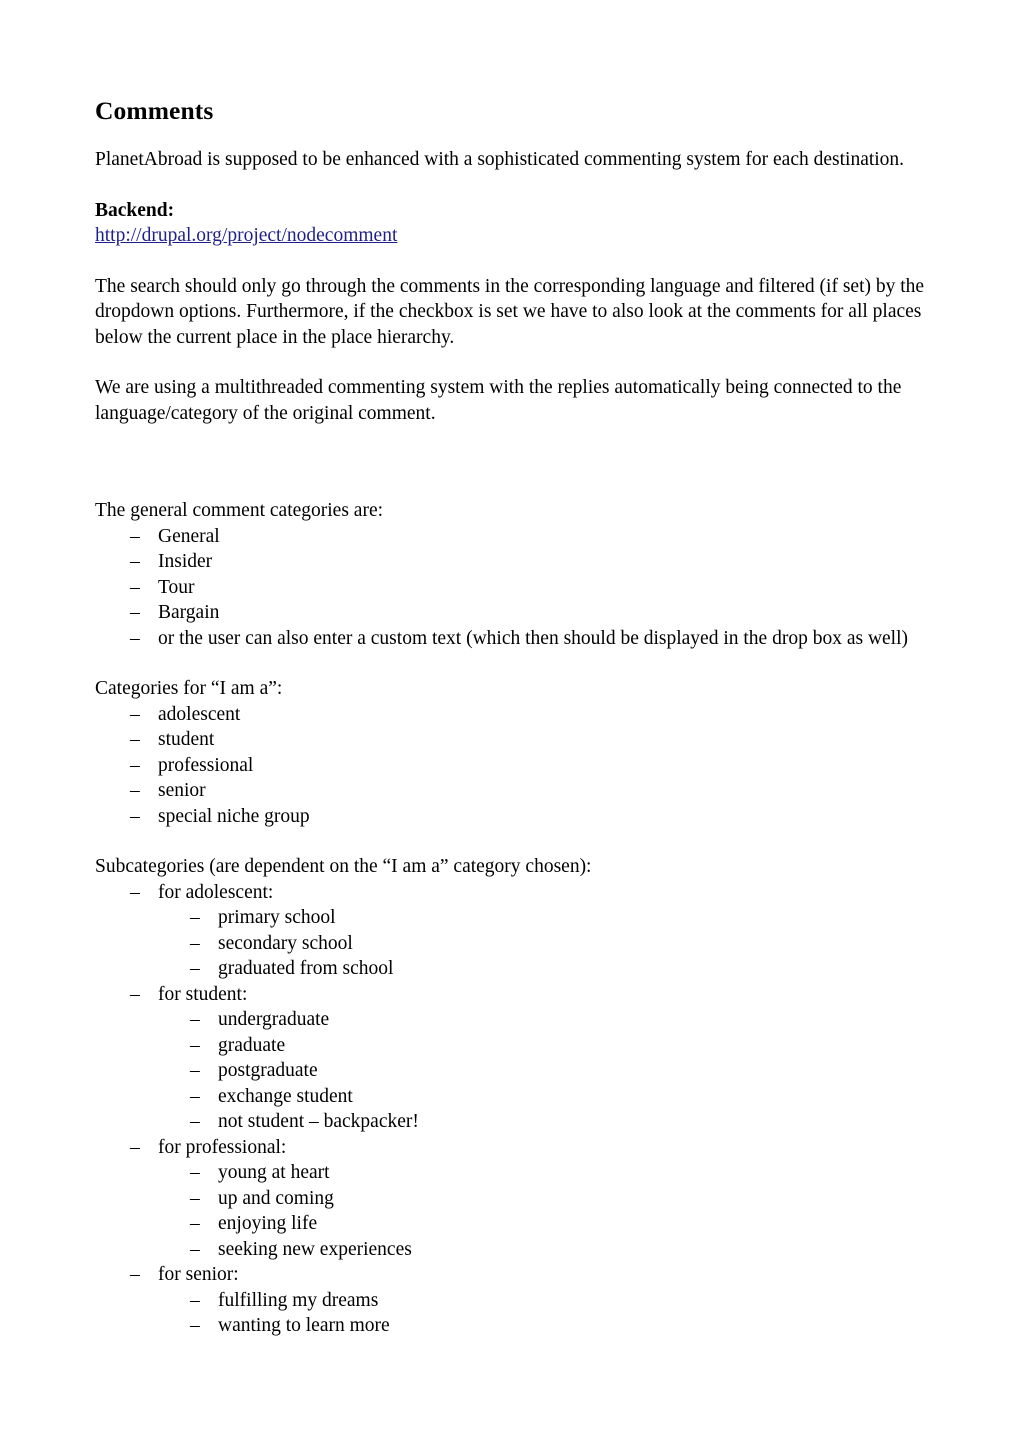 The height and width of the screenshot is (1443, 1020). Describe the element at coordinates (528, 715) in the screenshot. I see `list-item: – adolescent` at that location.